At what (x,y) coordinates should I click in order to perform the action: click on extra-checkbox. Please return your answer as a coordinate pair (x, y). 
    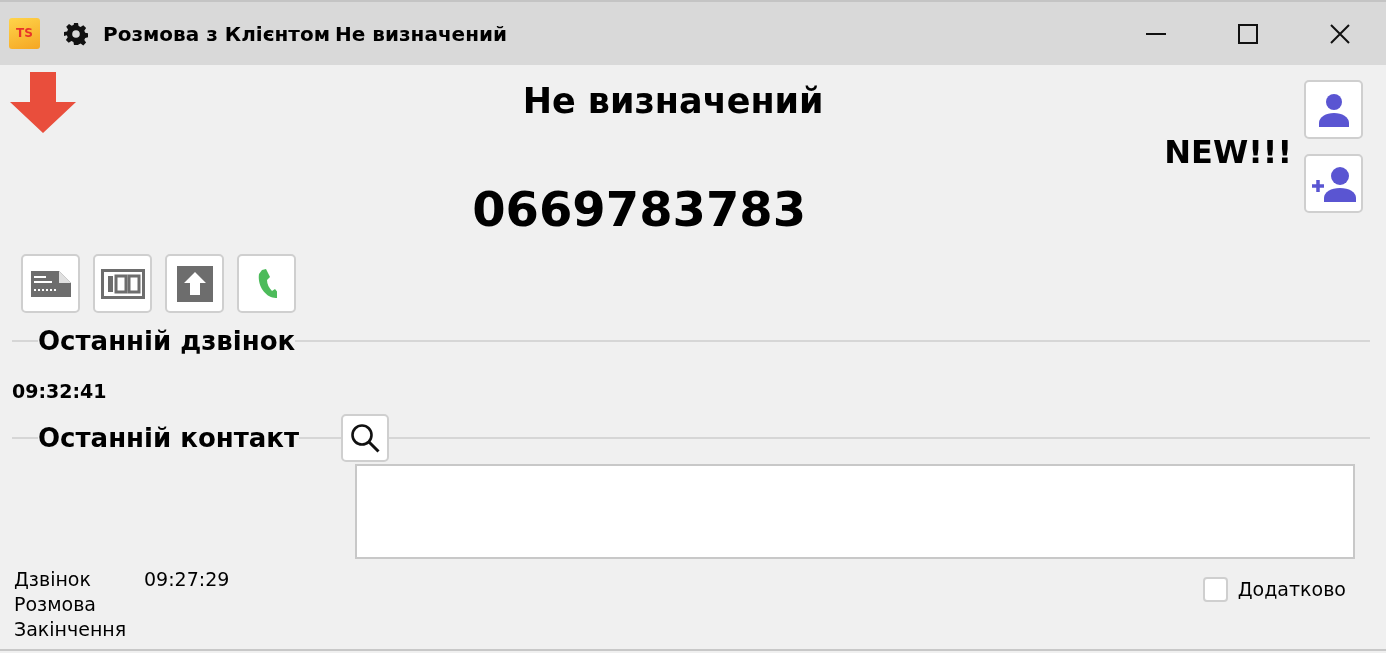
    Looking at the image, I should click on (1215, 589).